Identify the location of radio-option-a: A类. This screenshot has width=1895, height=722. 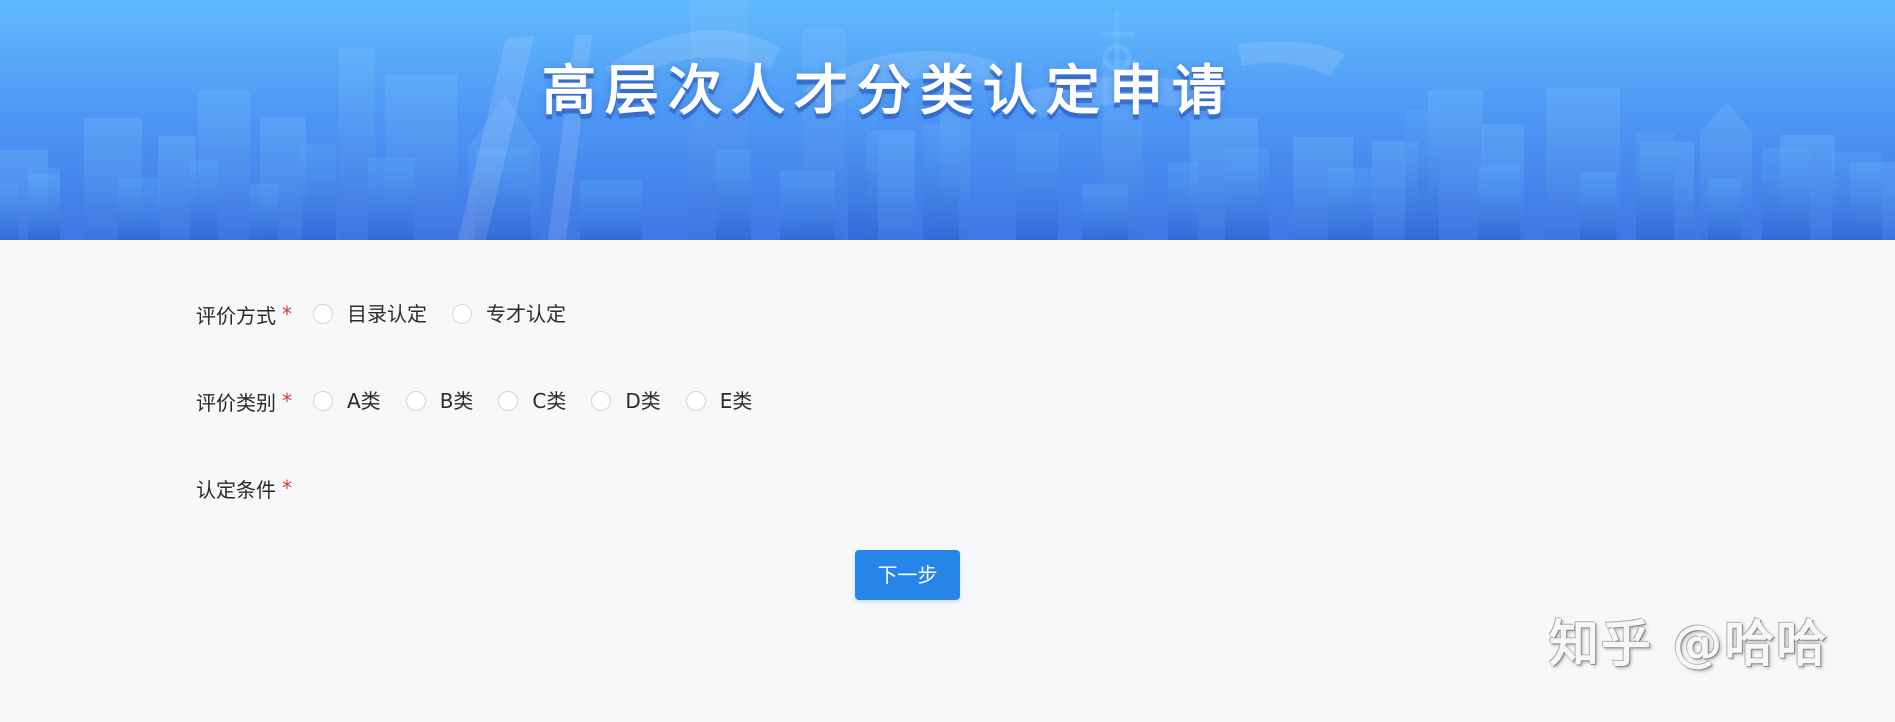
(347, 401).